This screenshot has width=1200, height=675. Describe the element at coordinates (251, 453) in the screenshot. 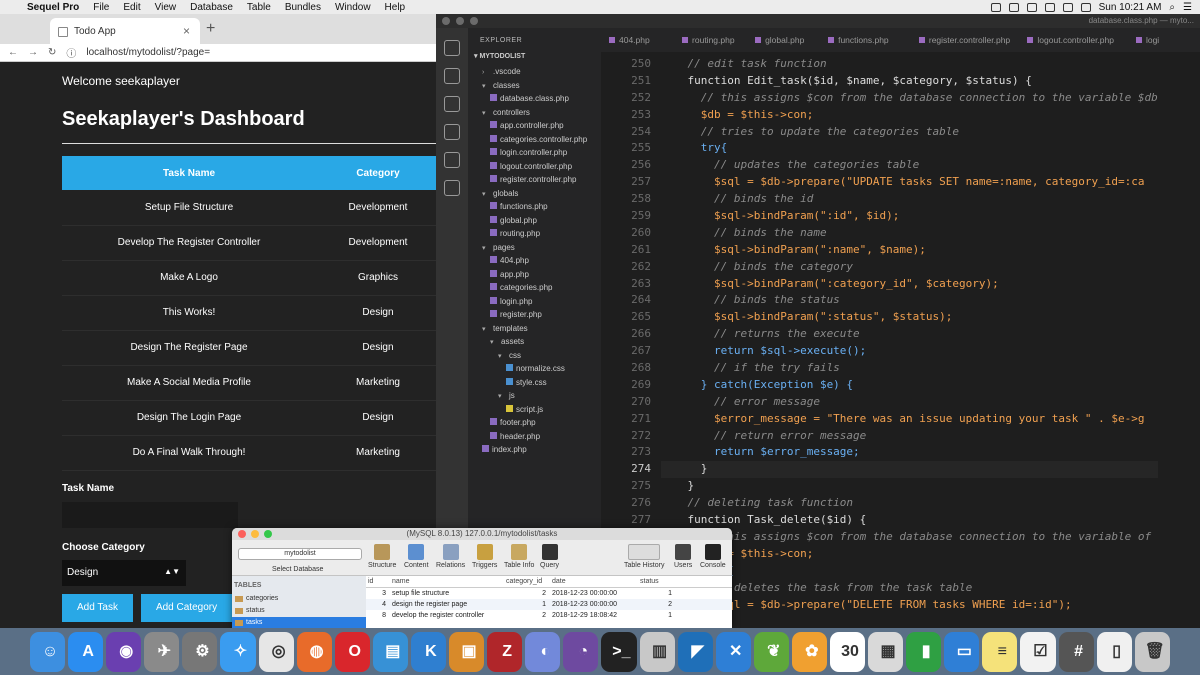

I see `task-row: Do A Final Walk Through! Marketing` at that location.